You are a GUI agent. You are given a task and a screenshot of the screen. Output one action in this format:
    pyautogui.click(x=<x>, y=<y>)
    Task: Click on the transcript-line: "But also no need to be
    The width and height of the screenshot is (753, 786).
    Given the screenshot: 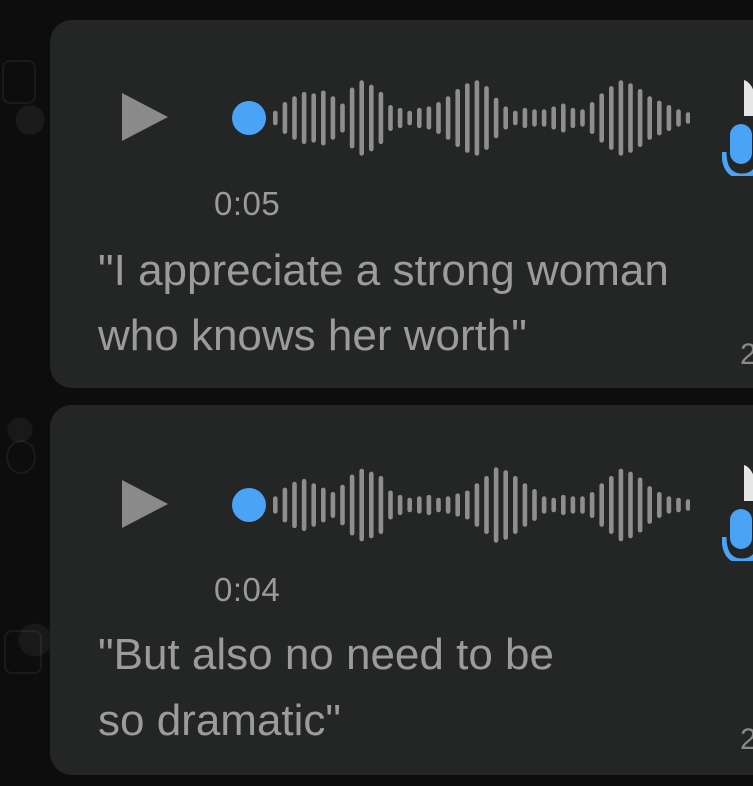 What is the action you would take?
    pyautogui.click(x=326, y=654)
    